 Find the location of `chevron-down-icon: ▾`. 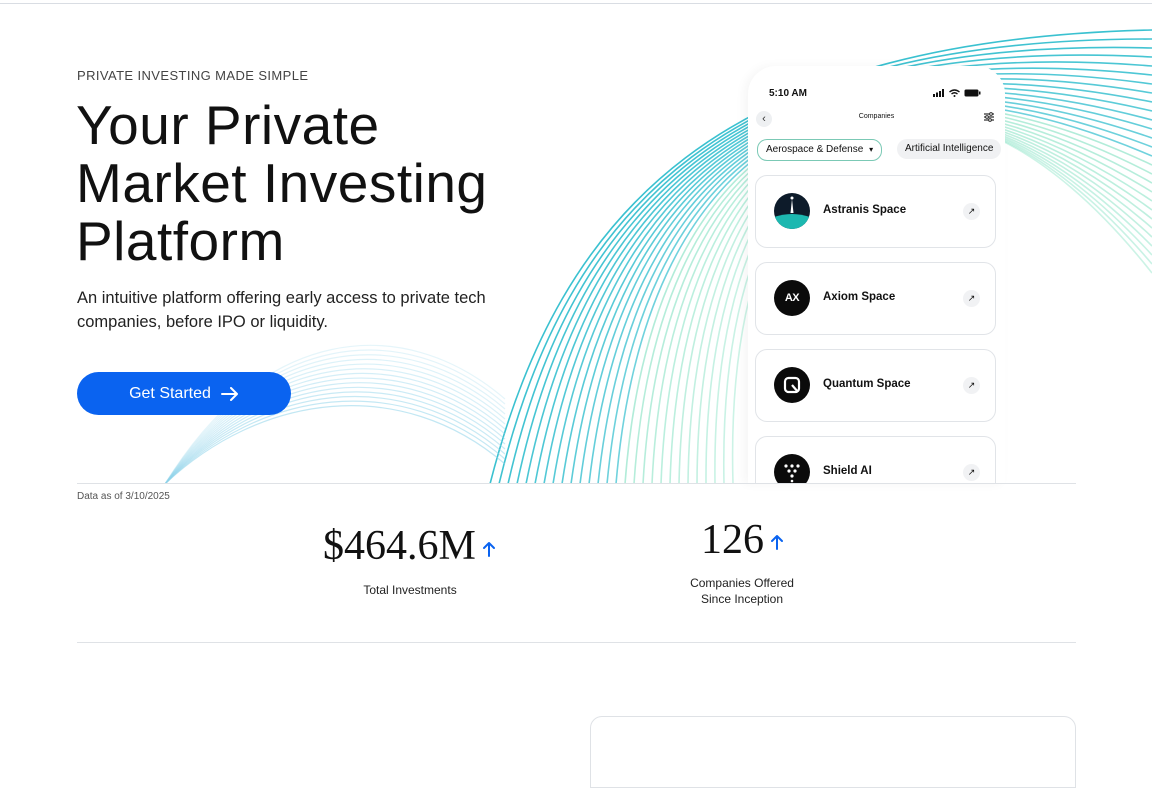

chevron-down-icon: ▾ is located at coordinates (871, 149).